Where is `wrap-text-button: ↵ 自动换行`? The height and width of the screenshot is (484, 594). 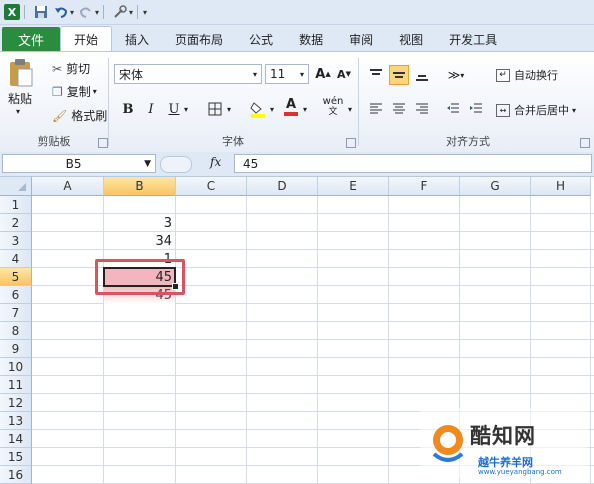 wrap-text-button: ↵ 自动换行 is located at coordinates (527, 75).